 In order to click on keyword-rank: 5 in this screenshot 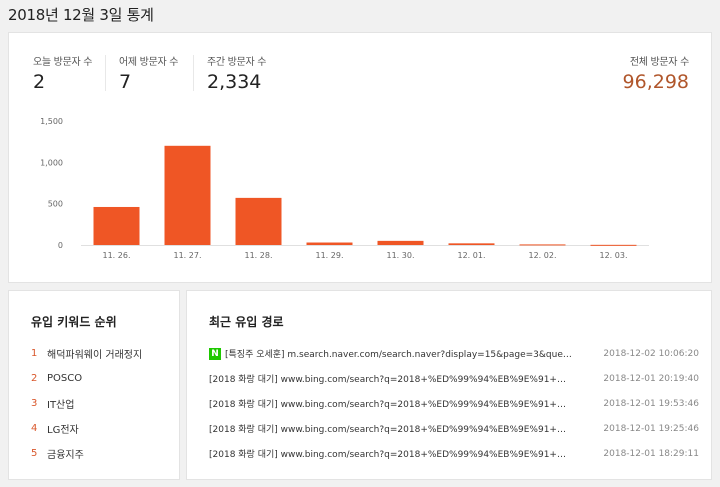, I will do `click(34, 453)`.